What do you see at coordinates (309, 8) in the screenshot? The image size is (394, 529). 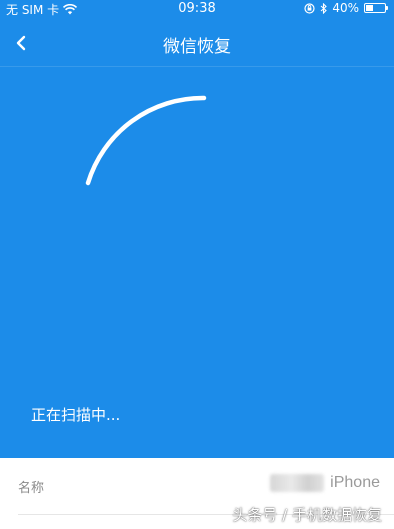 I see `rotation-lock-icon` at bounding box center [309, 8].